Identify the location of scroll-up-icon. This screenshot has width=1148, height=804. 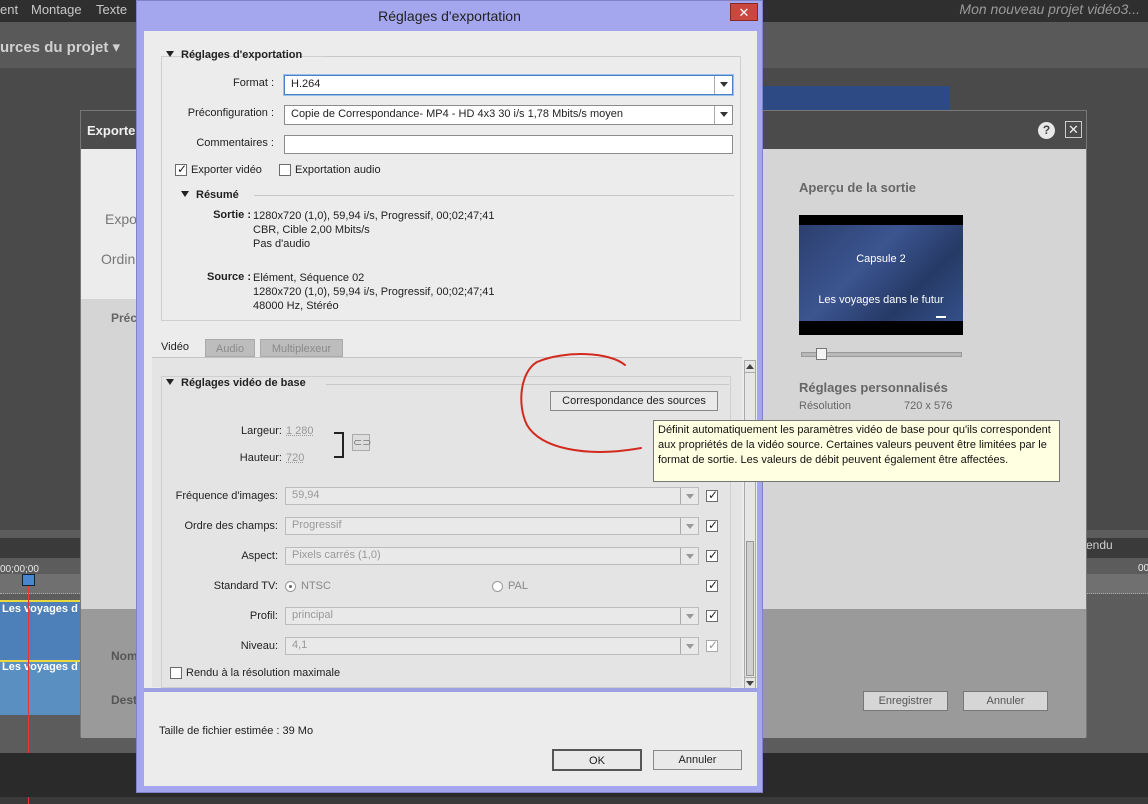
(750, 367).